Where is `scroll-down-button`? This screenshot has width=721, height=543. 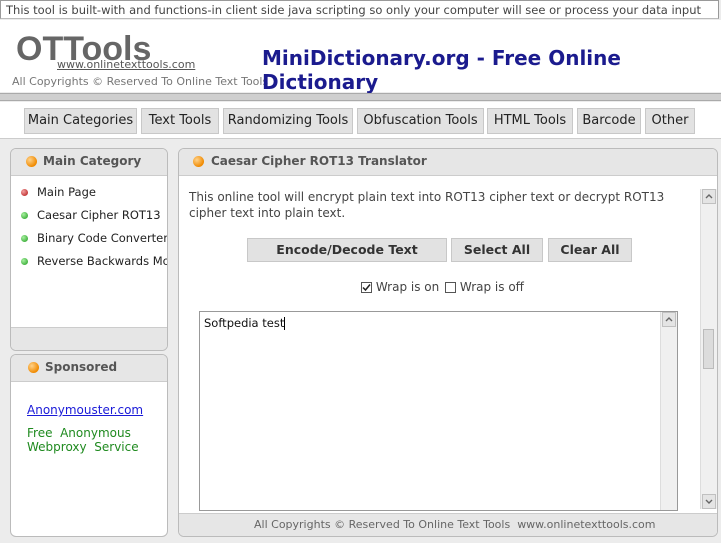
scroll-down-button is located at coordinates (709, 501).